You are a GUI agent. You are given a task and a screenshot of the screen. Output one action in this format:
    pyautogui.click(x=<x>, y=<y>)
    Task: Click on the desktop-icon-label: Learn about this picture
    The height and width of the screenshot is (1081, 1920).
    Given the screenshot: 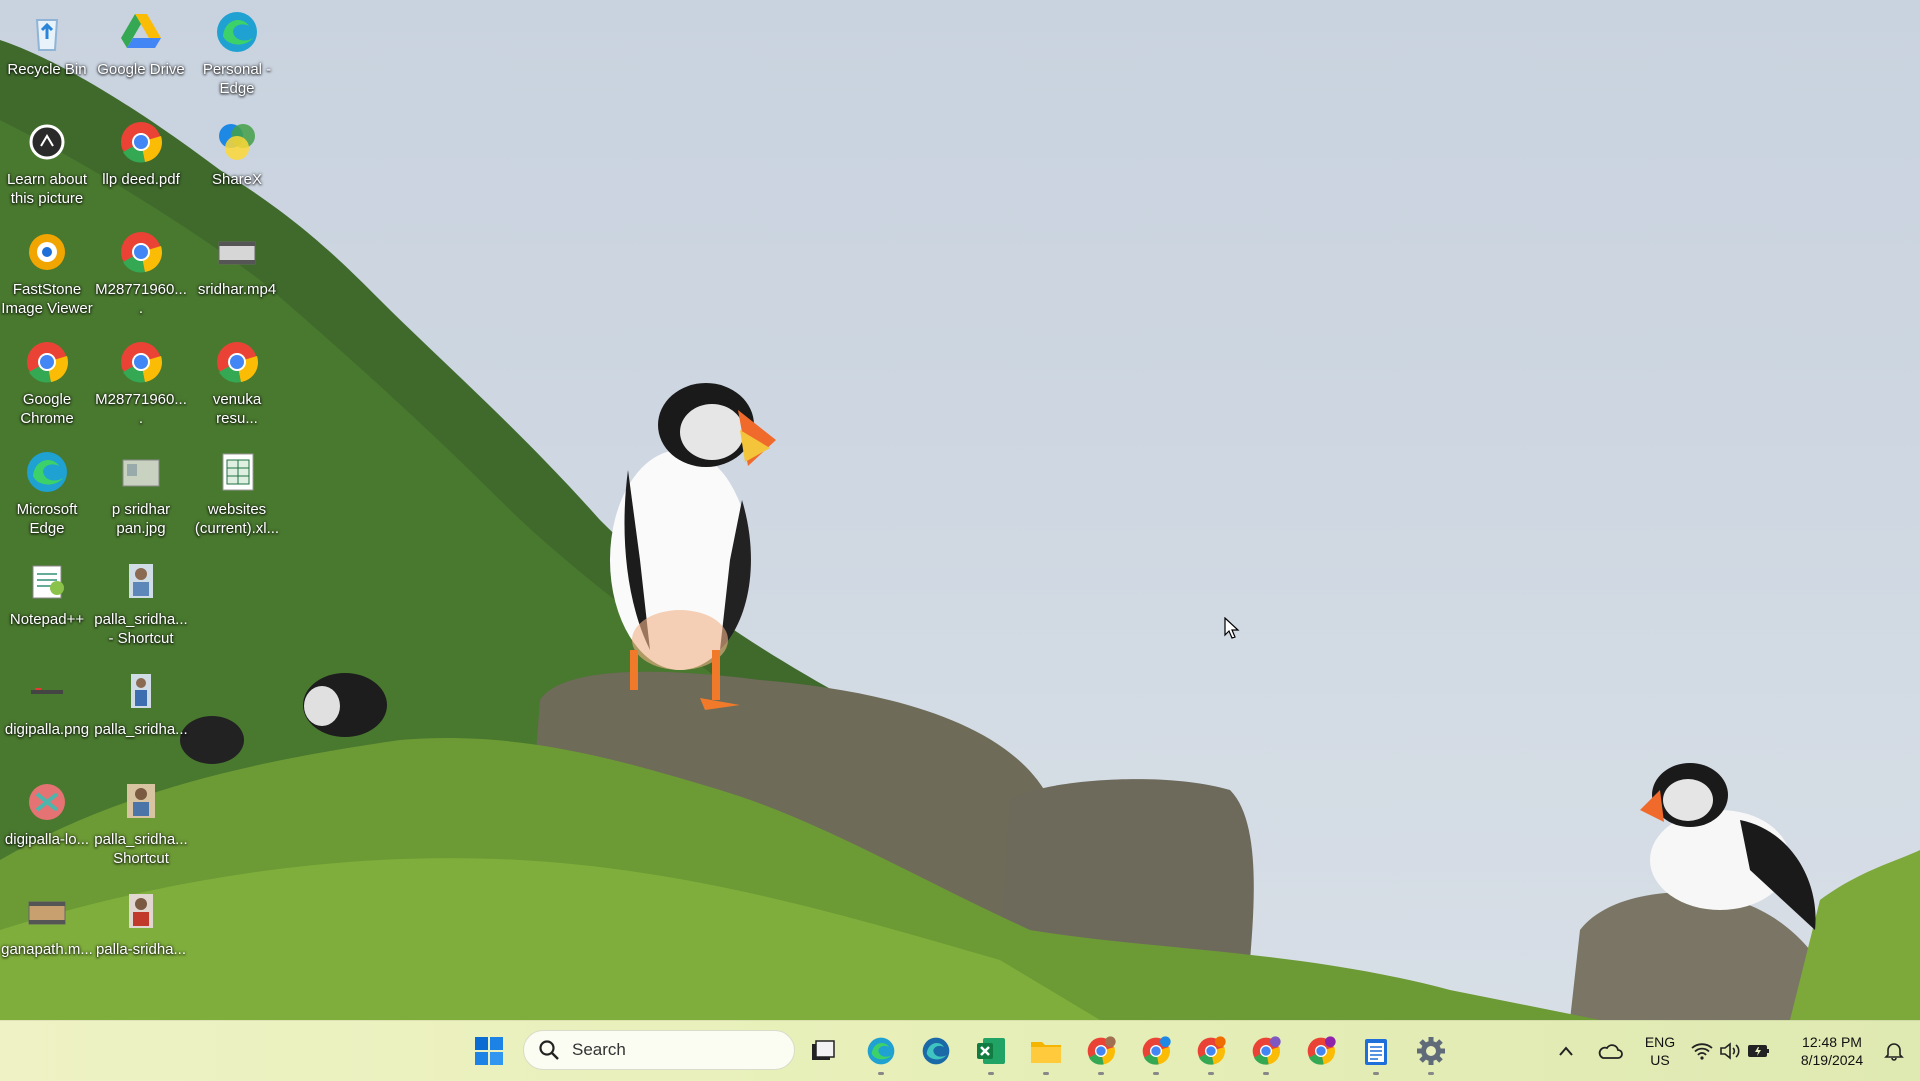 What is the action you would take?
    pyautogui.click(x=47, y=189)
    